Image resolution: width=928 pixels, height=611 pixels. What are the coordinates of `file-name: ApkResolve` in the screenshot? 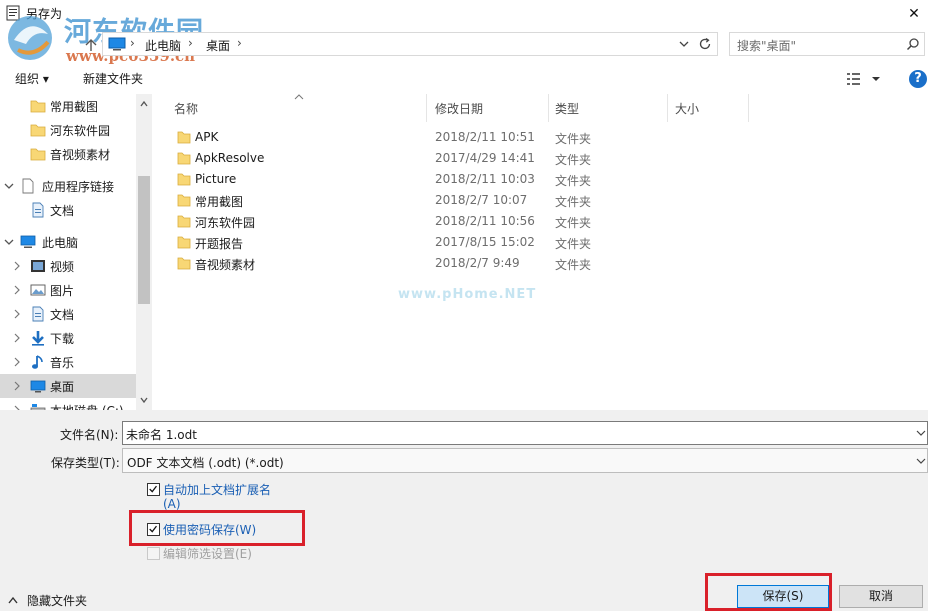 It's located at (230, 158).